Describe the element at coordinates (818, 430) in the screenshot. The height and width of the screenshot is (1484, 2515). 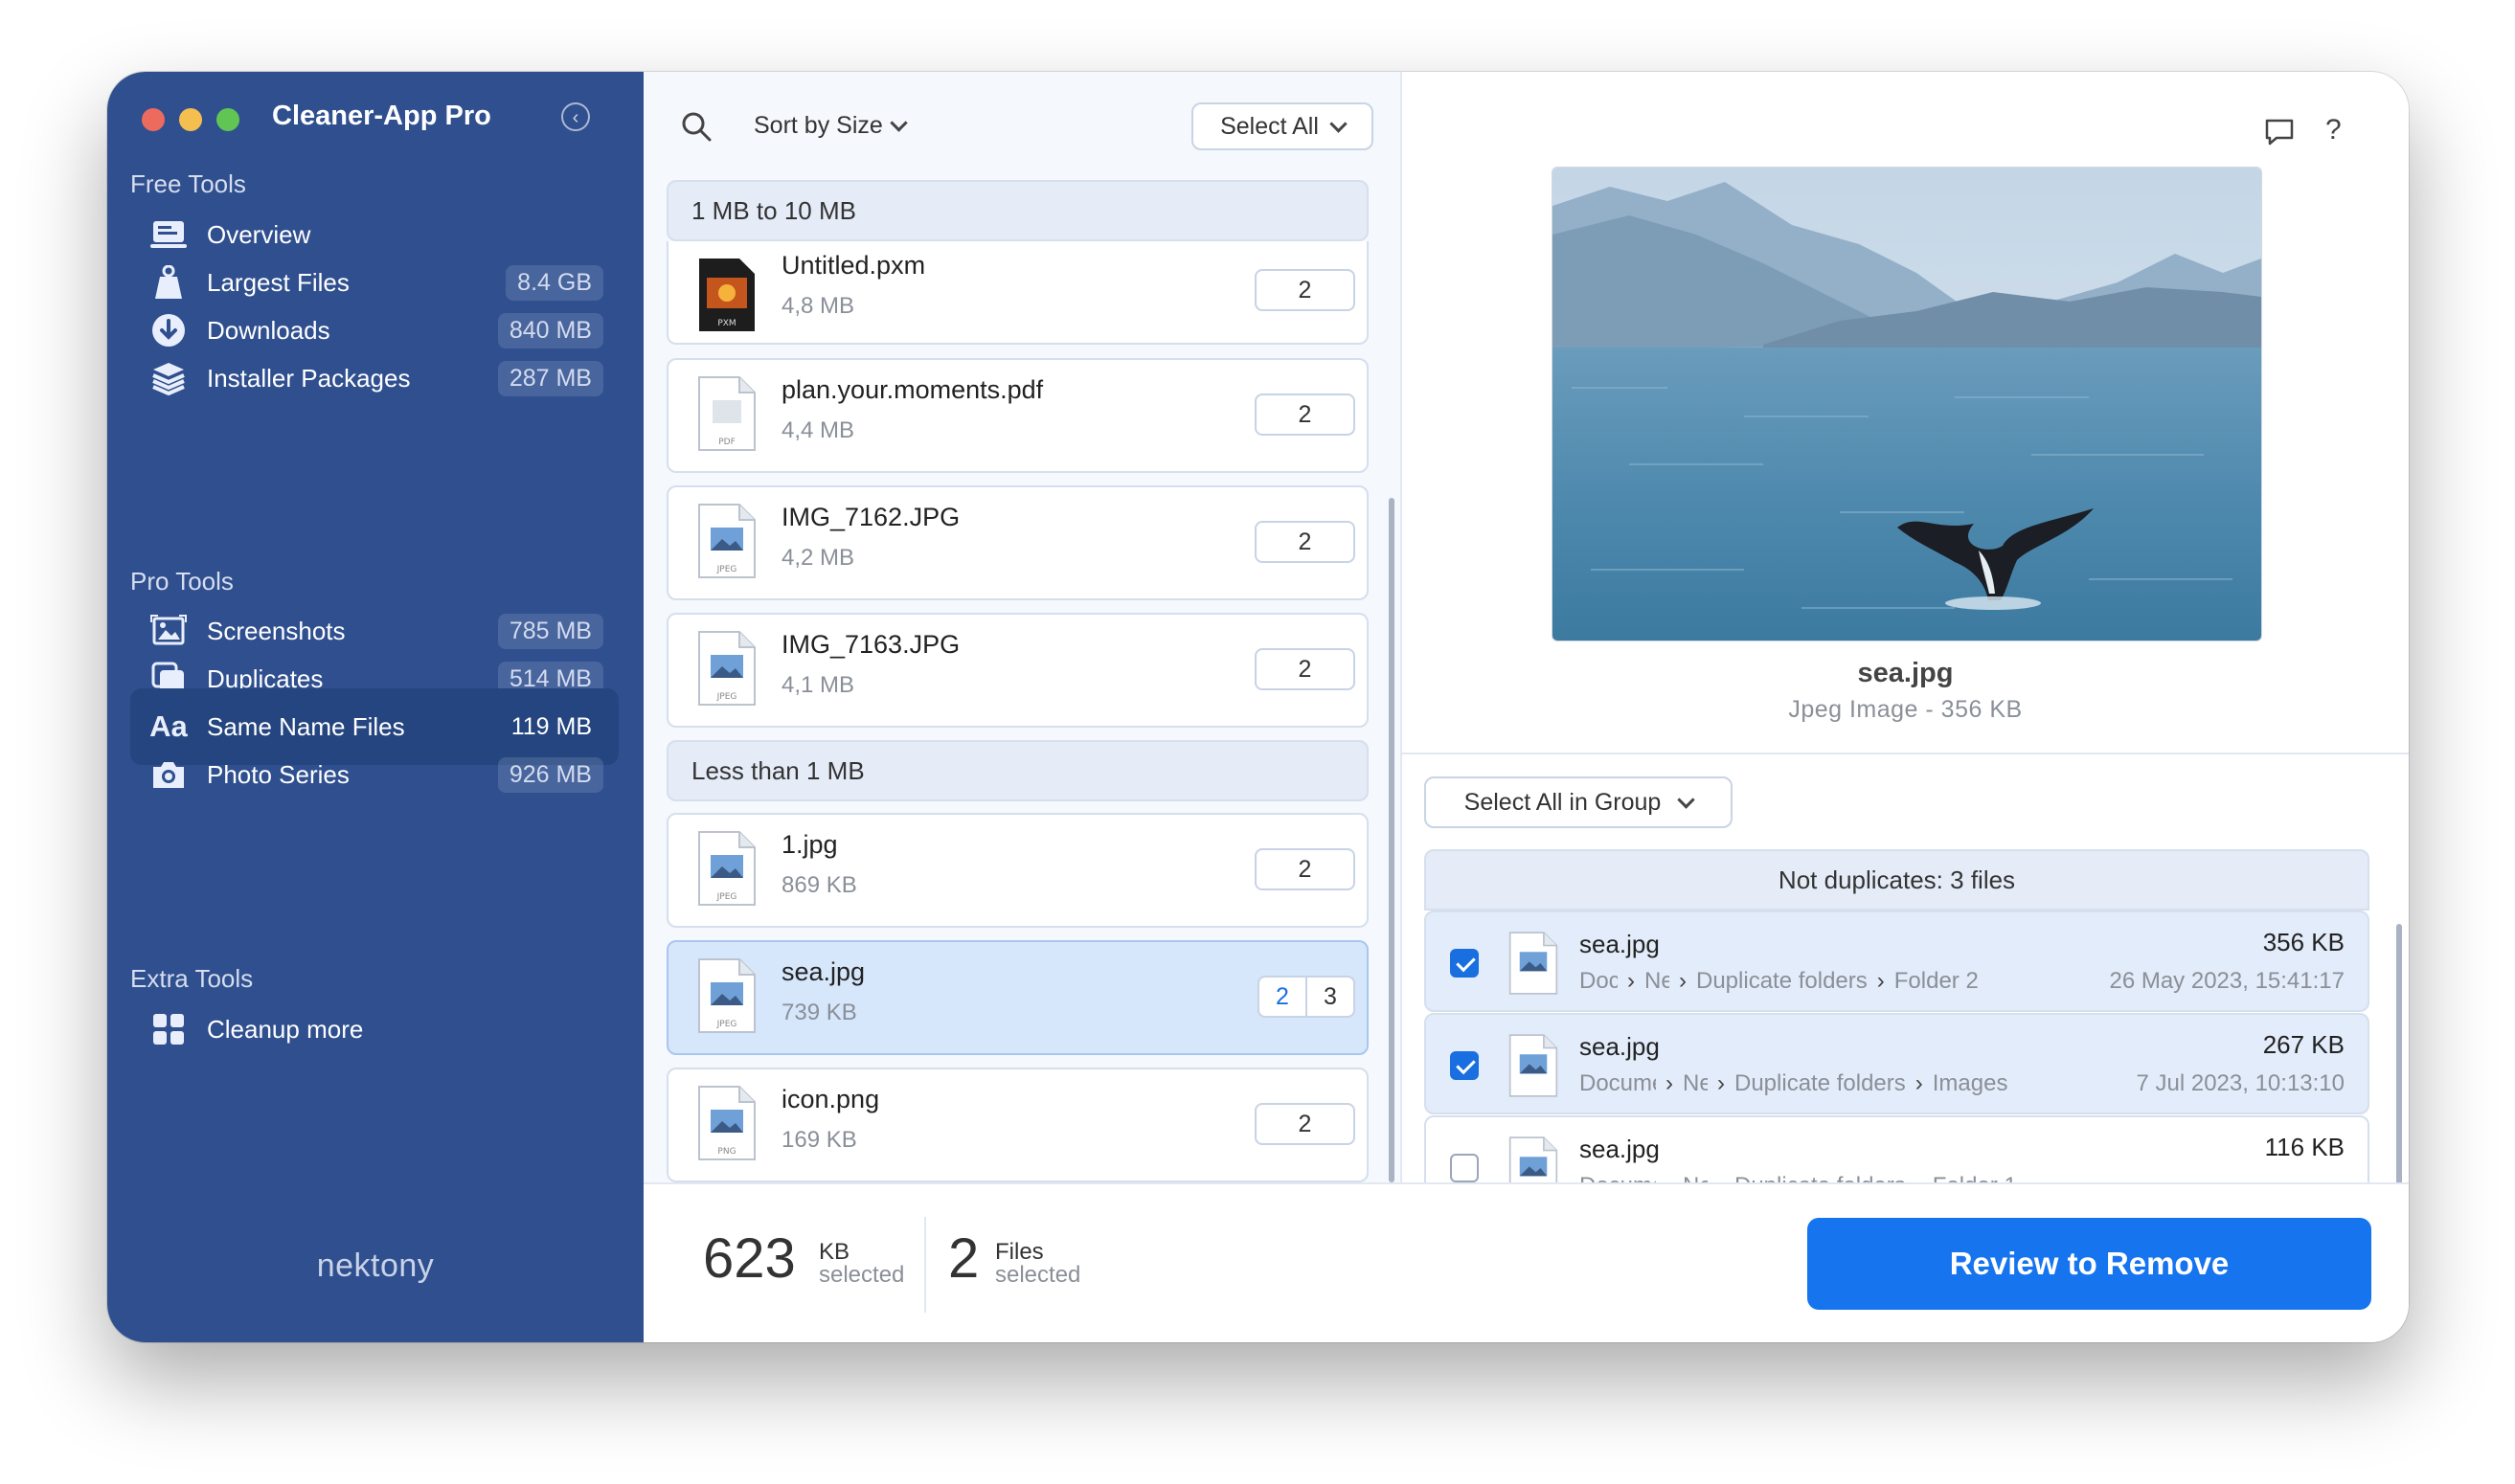
I see `file-size: 4,4 MB` at that location.